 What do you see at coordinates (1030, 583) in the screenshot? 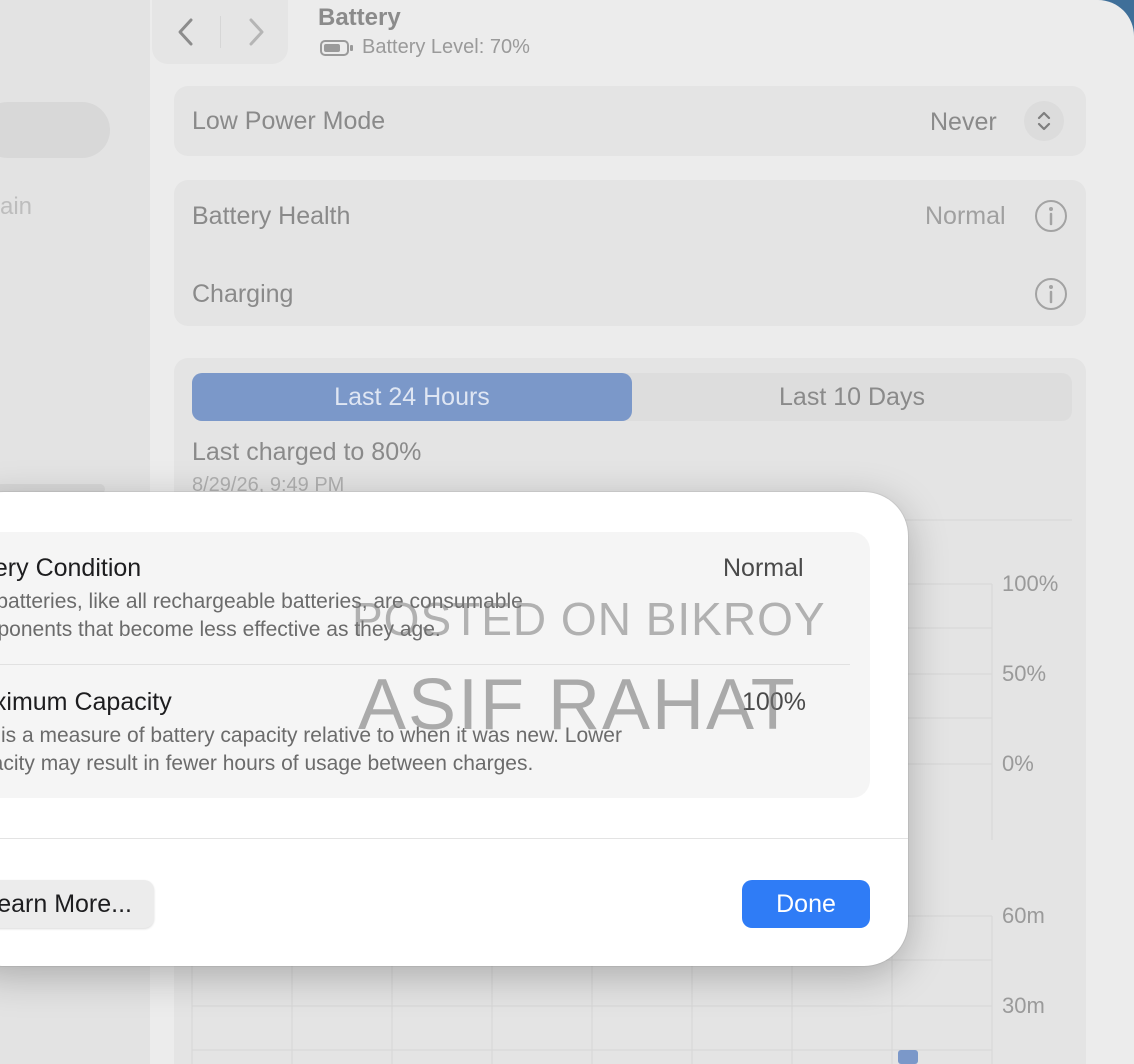
I see `y-tick-100: 100%` at bounding box center [1030, 583].